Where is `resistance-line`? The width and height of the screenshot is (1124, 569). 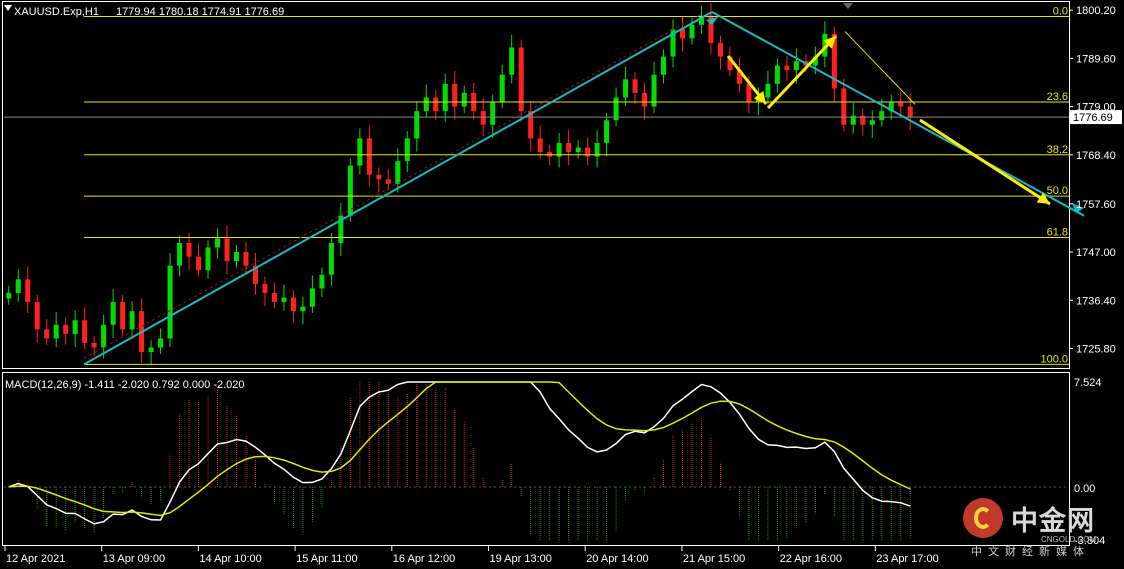
resistance-line is located at coordinates (880, 68).